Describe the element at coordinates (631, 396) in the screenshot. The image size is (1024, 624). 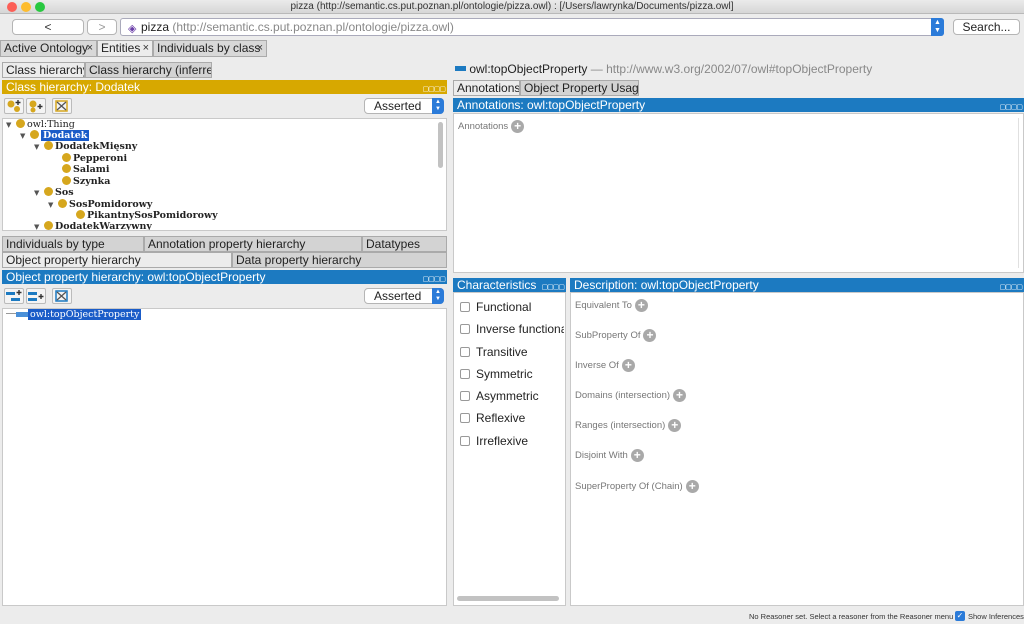
I see `description-domains: Domains (intersection) +` at that location.